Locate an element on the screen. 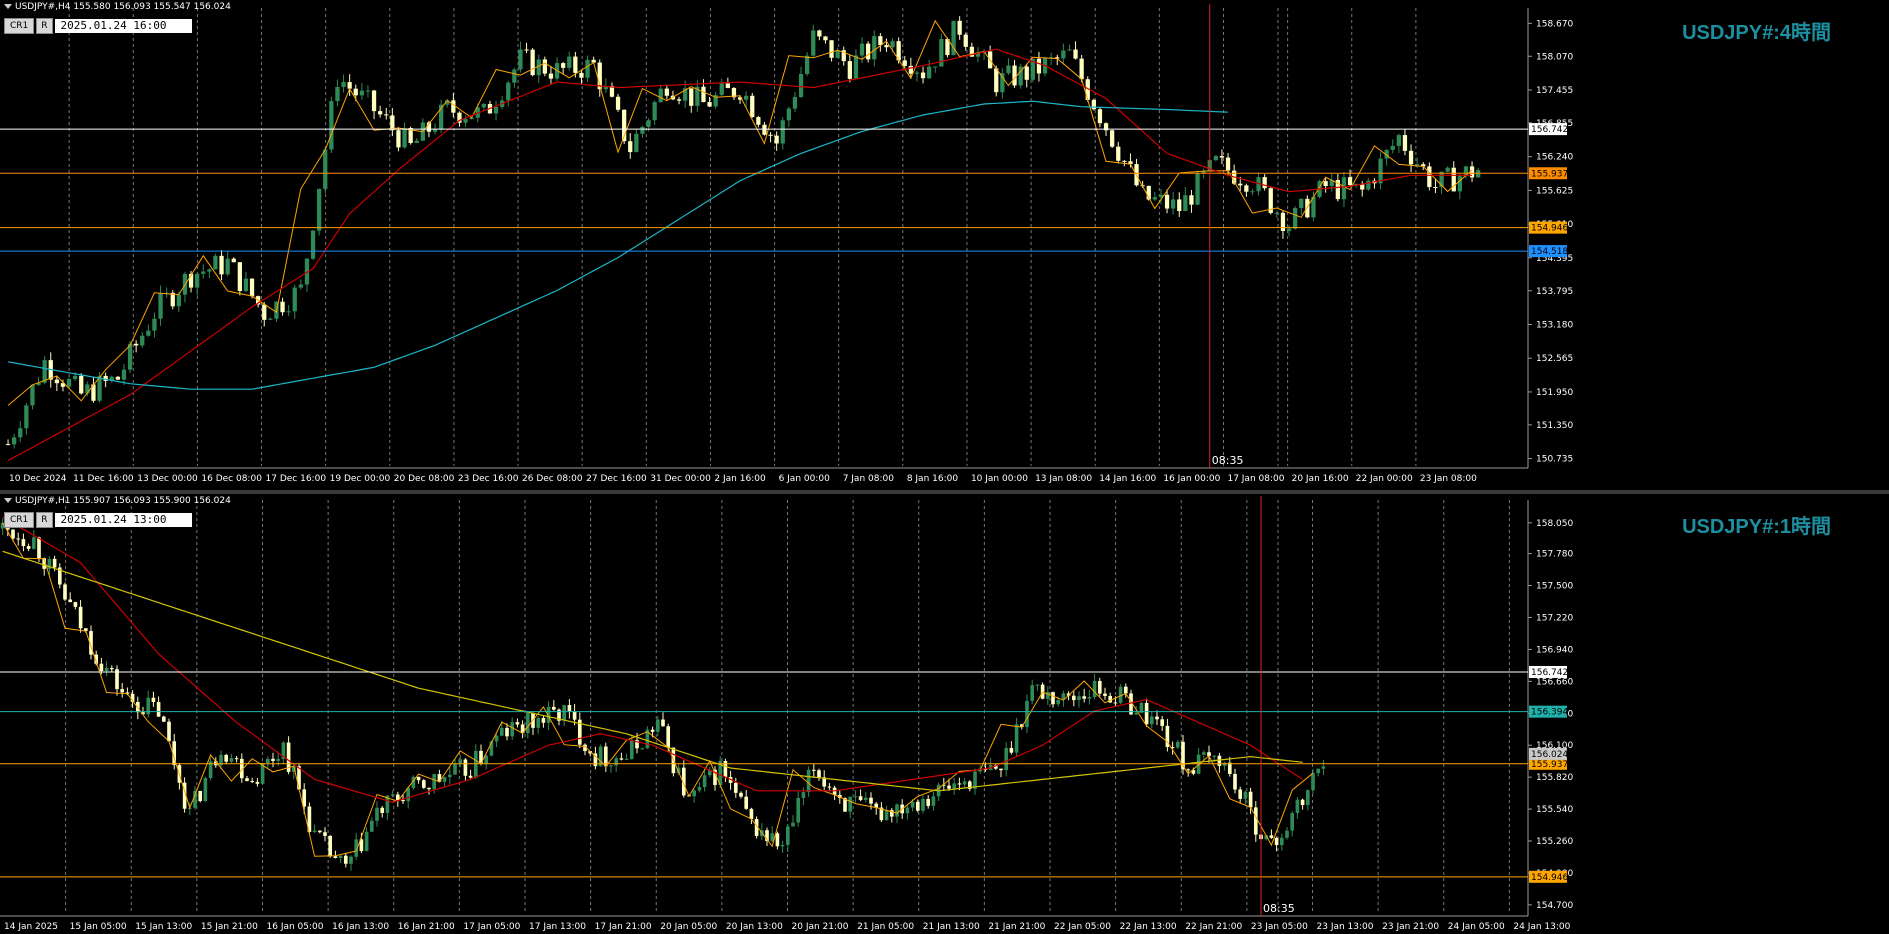 The height and width of the screenshot is (934, 1889). price-tick-label: 156.940 is located at coordinates (1554, 650).